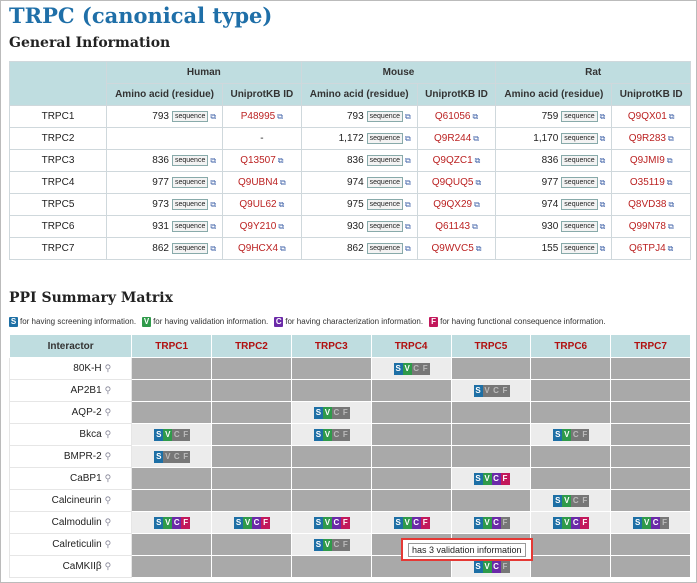 Image resolution: width=697 pixels, height=583 pixels. I want to click on uniprot-link: Q61056, so click(453, 116).